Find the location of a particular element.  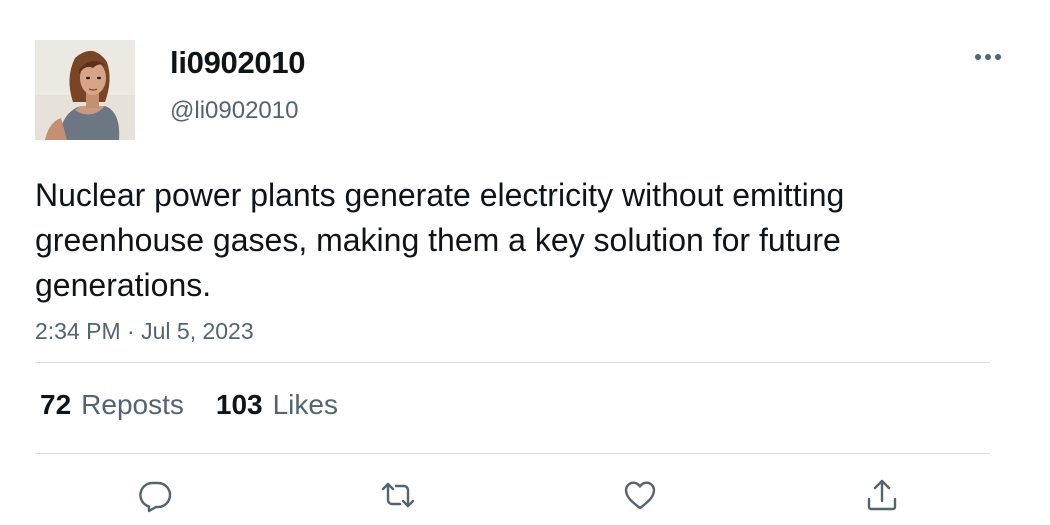

tweet-time: 2:34 PM is located at coordinates (78, 331).